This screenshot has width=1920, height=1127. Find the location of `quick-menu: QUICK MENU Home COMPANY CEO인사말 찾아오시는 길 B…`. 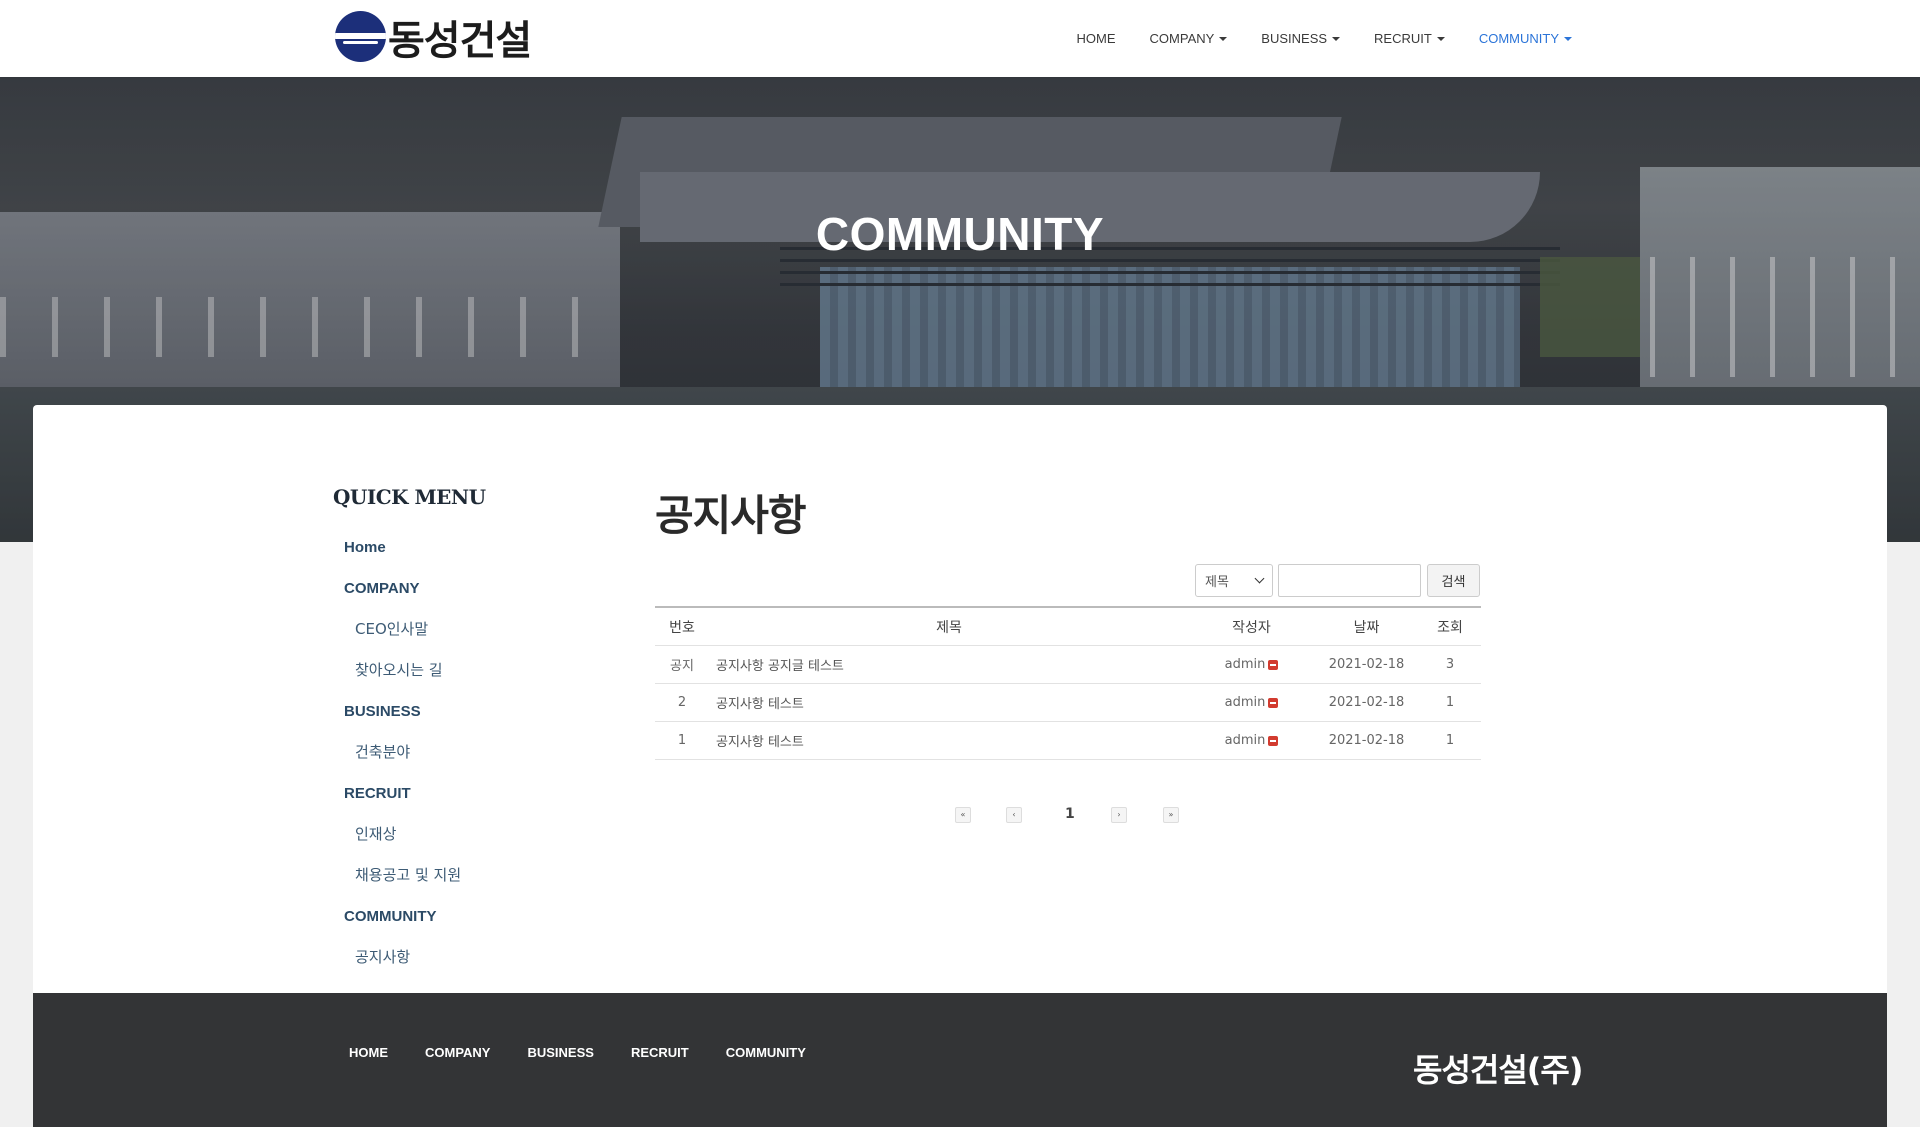

quick-menu: QUICK MENU Home COMPANY CEO인사말 찾아오시는 길 B… is located at coordinates (463, 731).